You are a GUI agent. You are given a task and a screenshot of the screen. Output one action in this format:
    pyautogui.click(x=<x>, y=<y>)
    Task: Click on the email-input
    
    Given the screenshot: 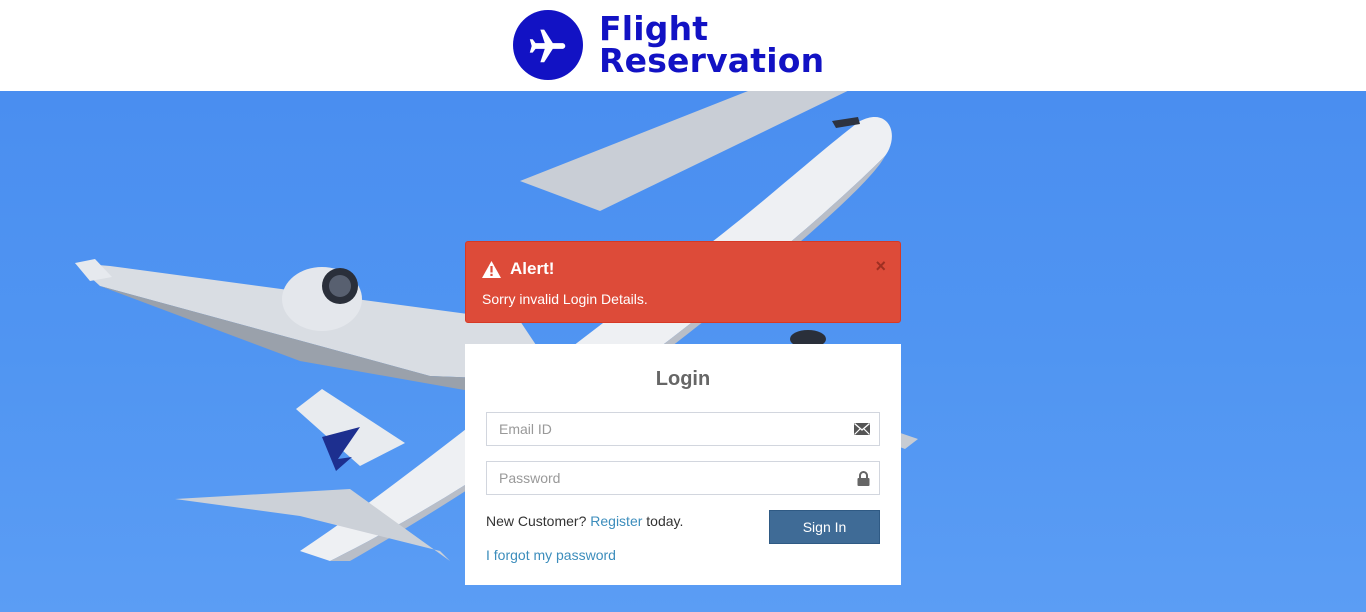 What is the action you would take?
    pyautogui.click(x=683, y=429)
    